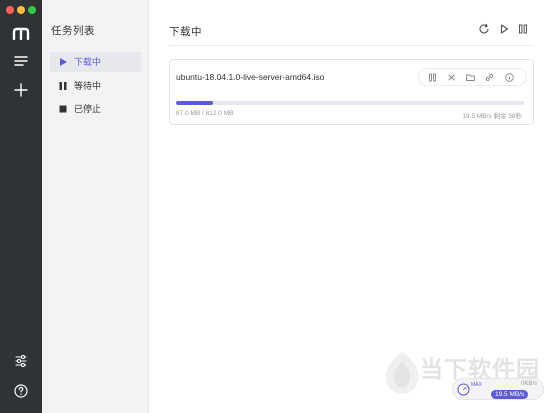 The image size is (550, 413). Describe the element at coordinates (451, 77) in the screenshot. I see `delete-icon` at that location.